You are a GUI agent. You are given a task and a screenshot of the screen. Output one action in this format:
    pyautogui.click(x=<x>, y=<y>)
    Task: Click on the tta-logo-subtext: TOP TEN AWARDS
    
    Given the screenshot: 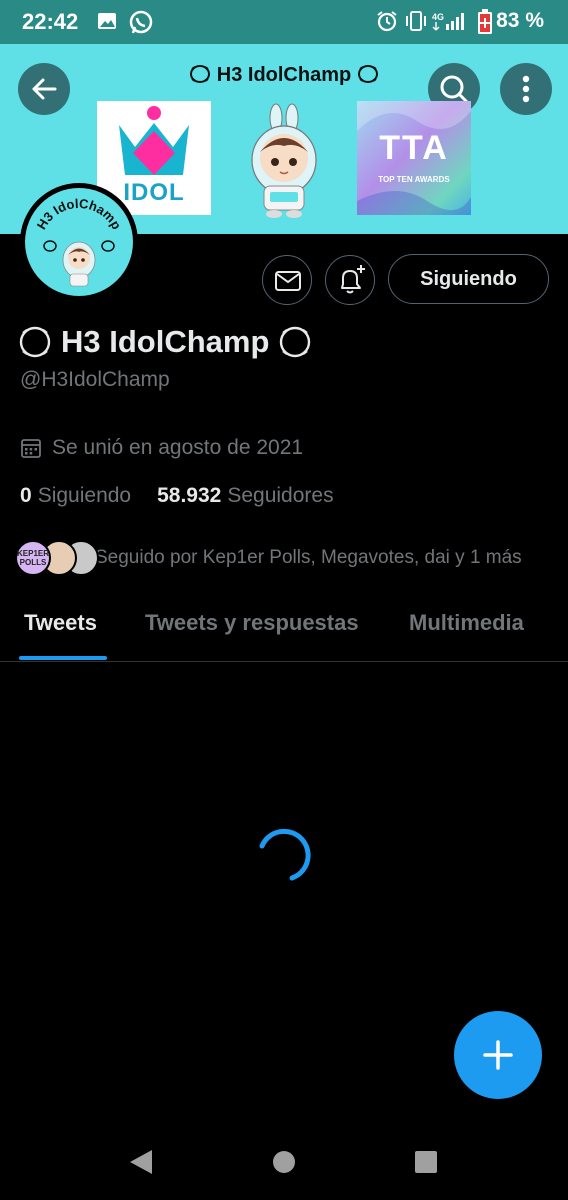 What is the action you would take?
    pyautogui.click(x=414, y=179)
    